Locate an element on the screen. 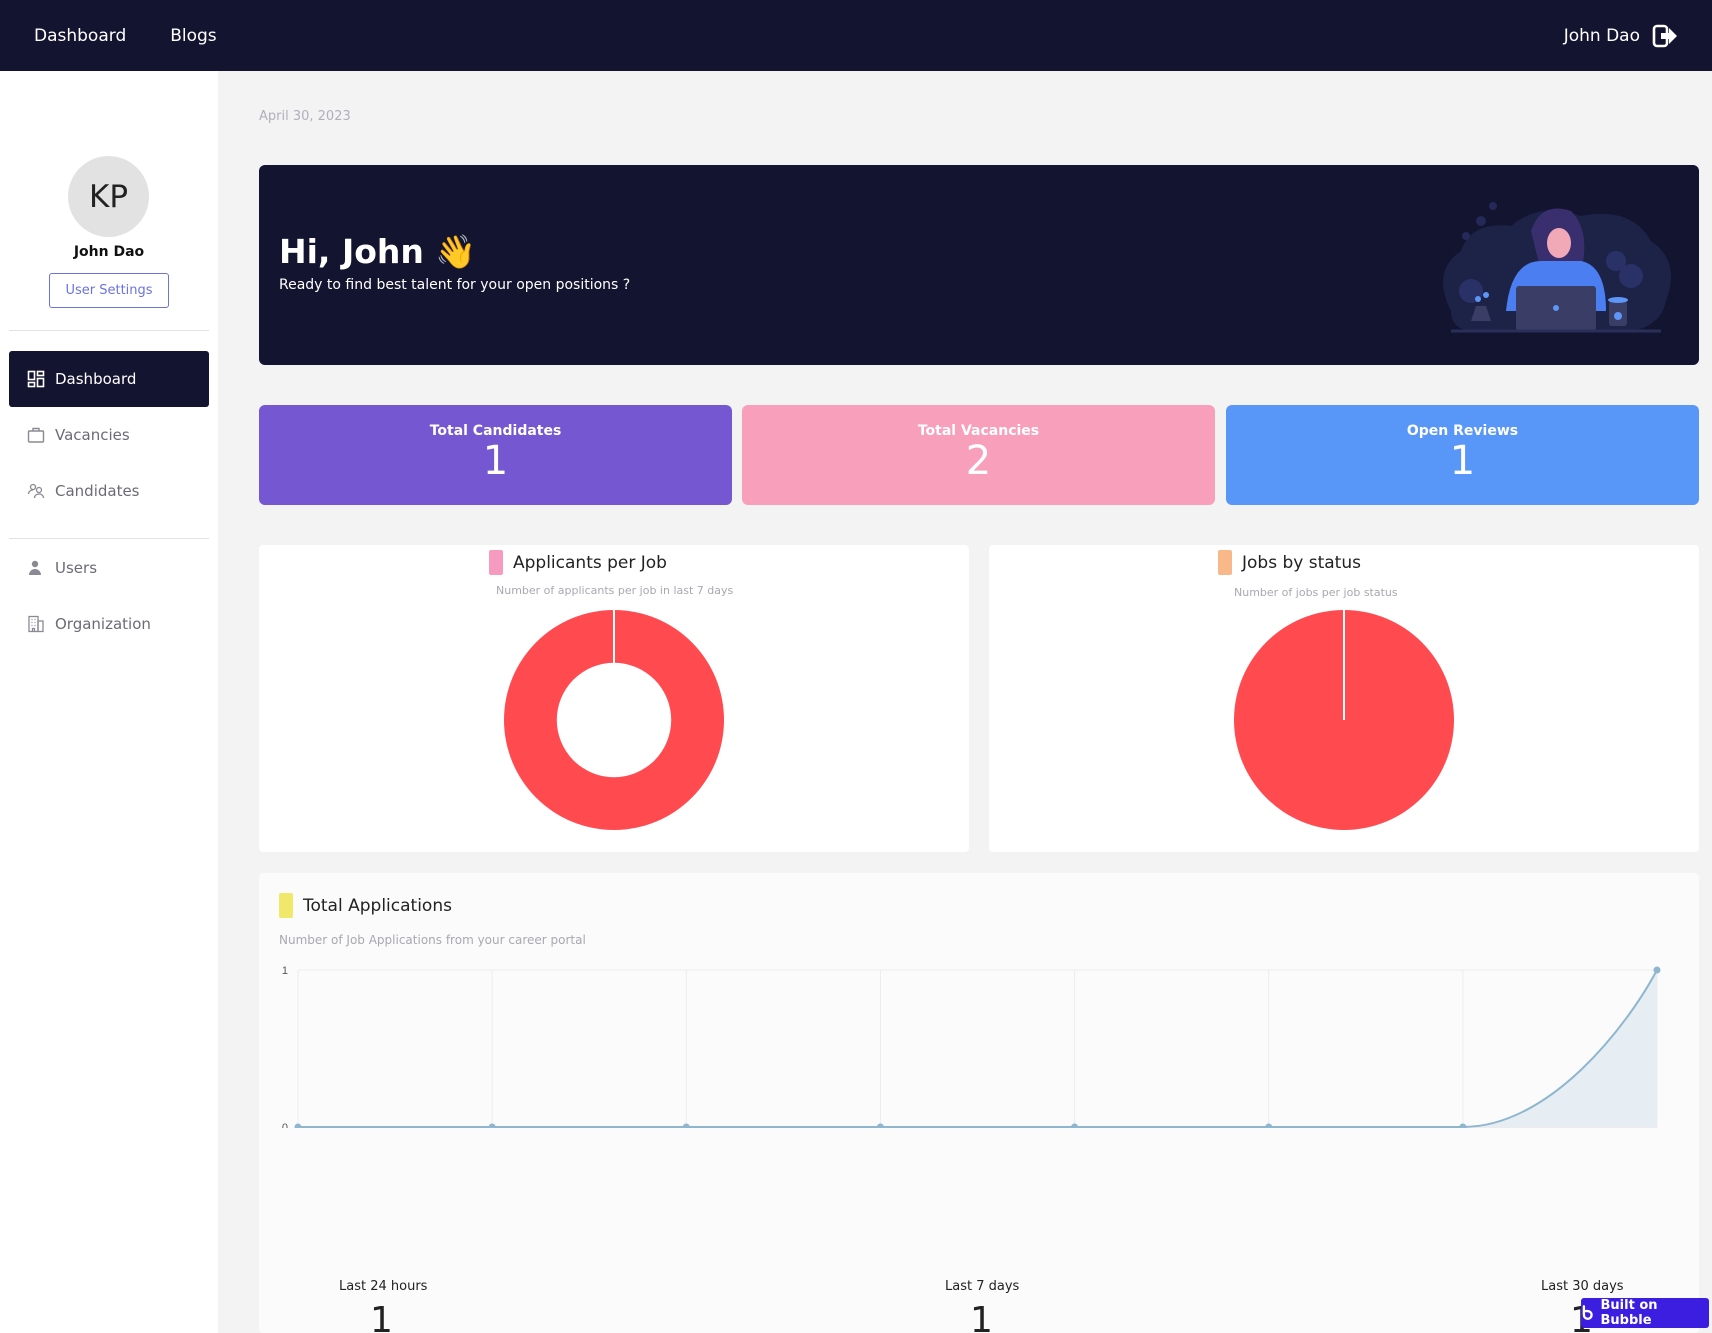  stat-label: Total Vacancies is located at coordinates (978, 431).